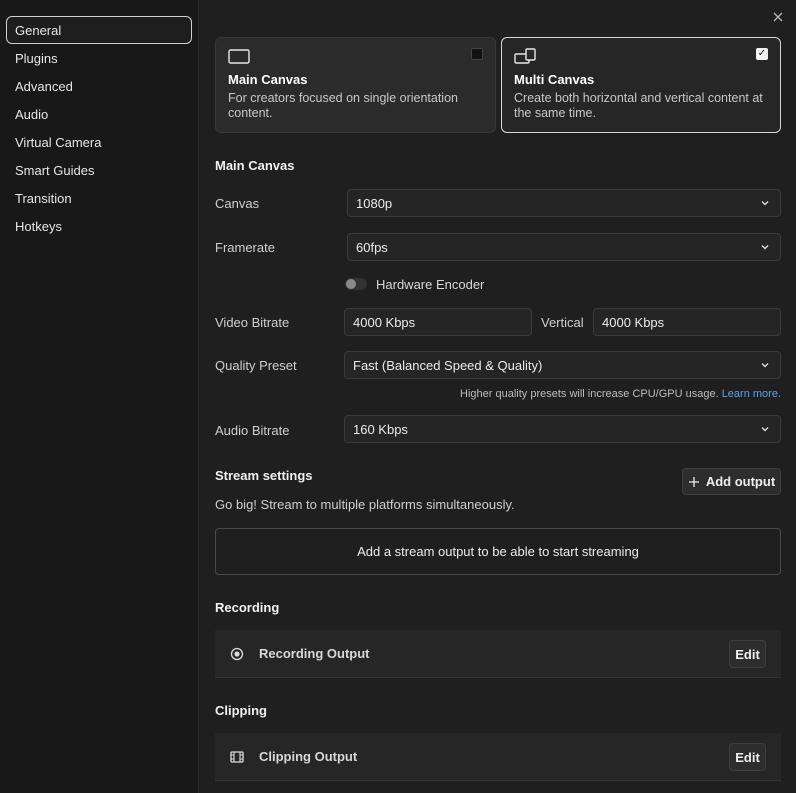  Describe the element at coordinates (448, 365) in the screenshot. I see `quality-preset-value: Fast (Balanced Speed & Quality)` at that location.